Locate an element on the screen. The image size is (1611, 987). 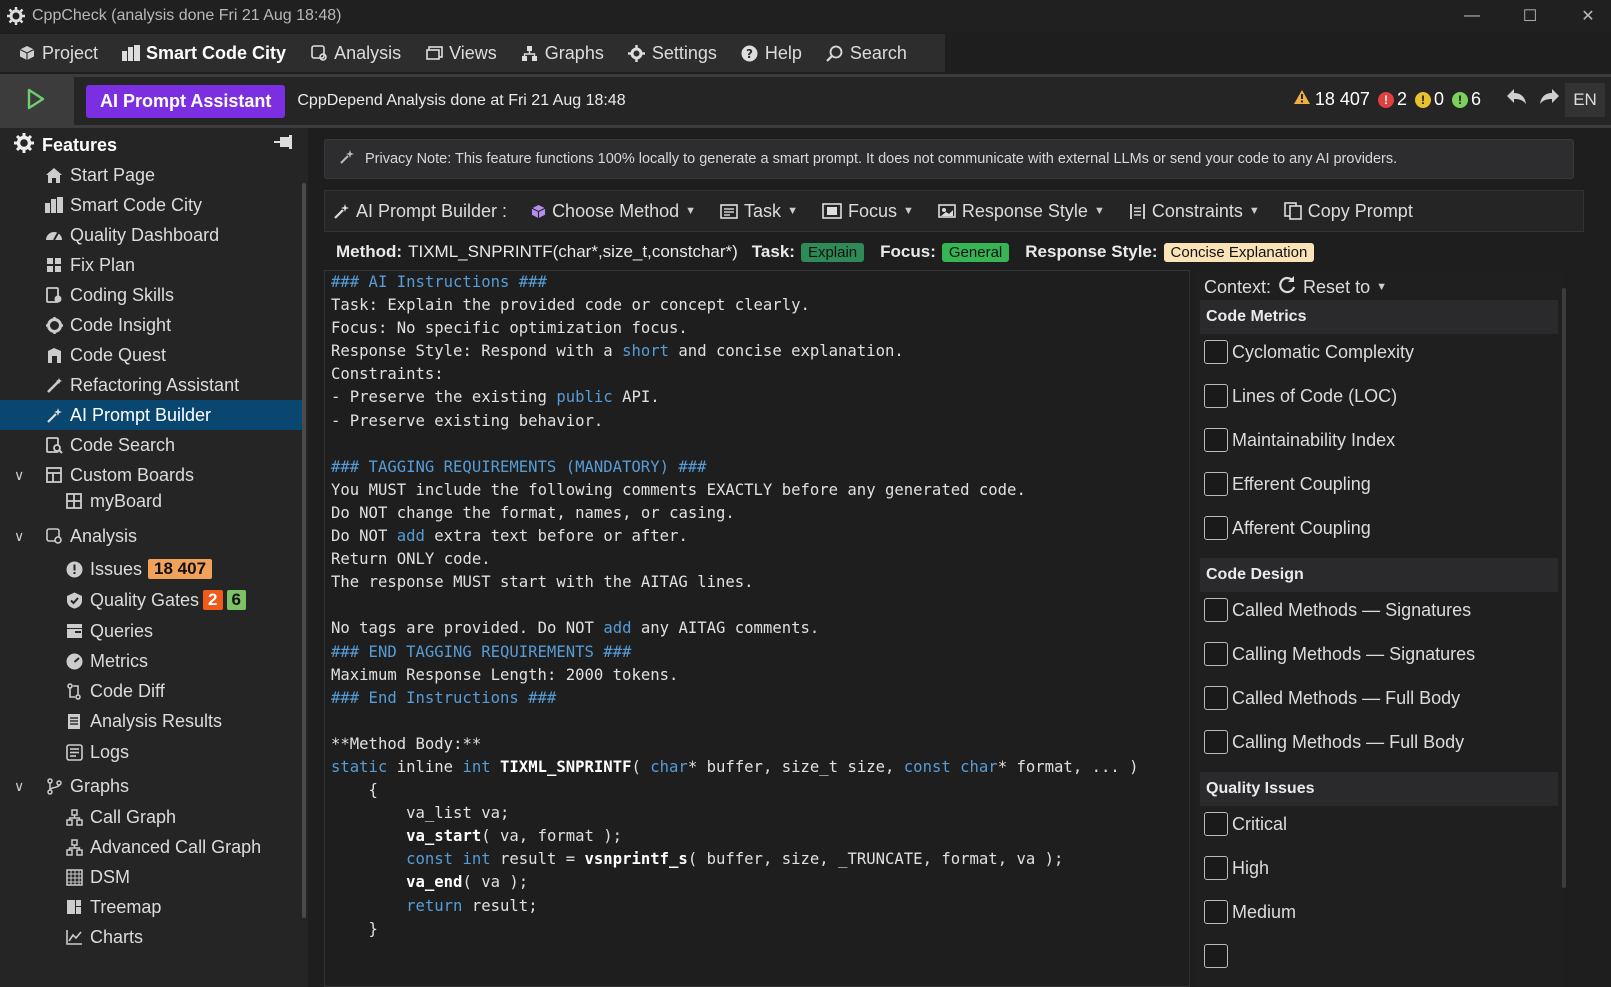
copy-prompt-button: Copy Prompt is located at coordinates (1348, 211).